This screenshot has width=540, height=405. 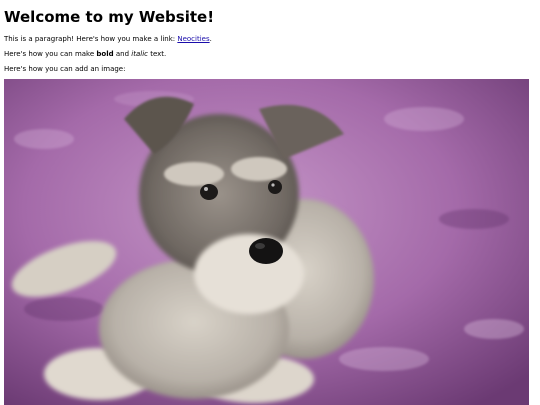 I want to click on puppy-beard, so click(x=249, y=274).